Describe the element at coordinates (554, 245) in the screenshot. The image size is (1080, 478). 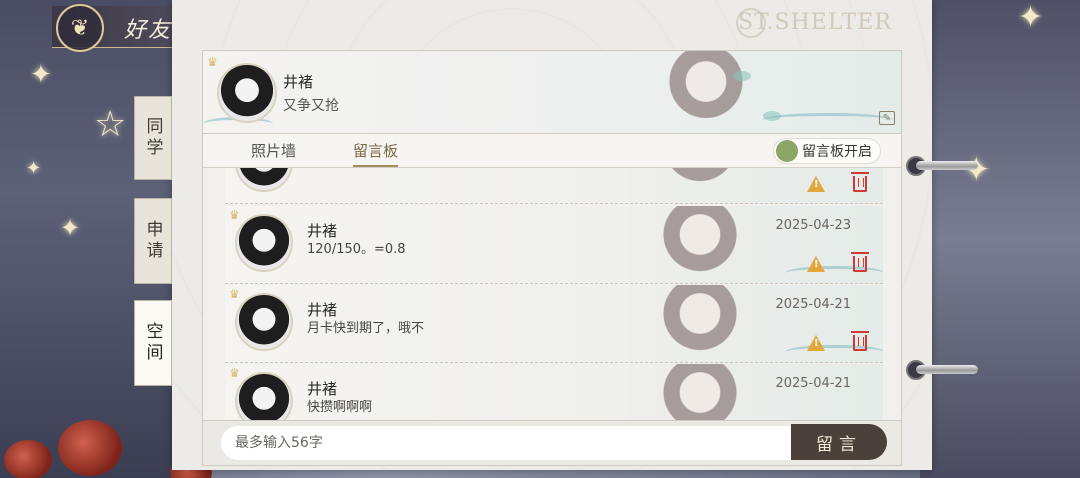
I see `list-item: ♛ 井褚 120/150。=0.8 2025-04-23` at that location.